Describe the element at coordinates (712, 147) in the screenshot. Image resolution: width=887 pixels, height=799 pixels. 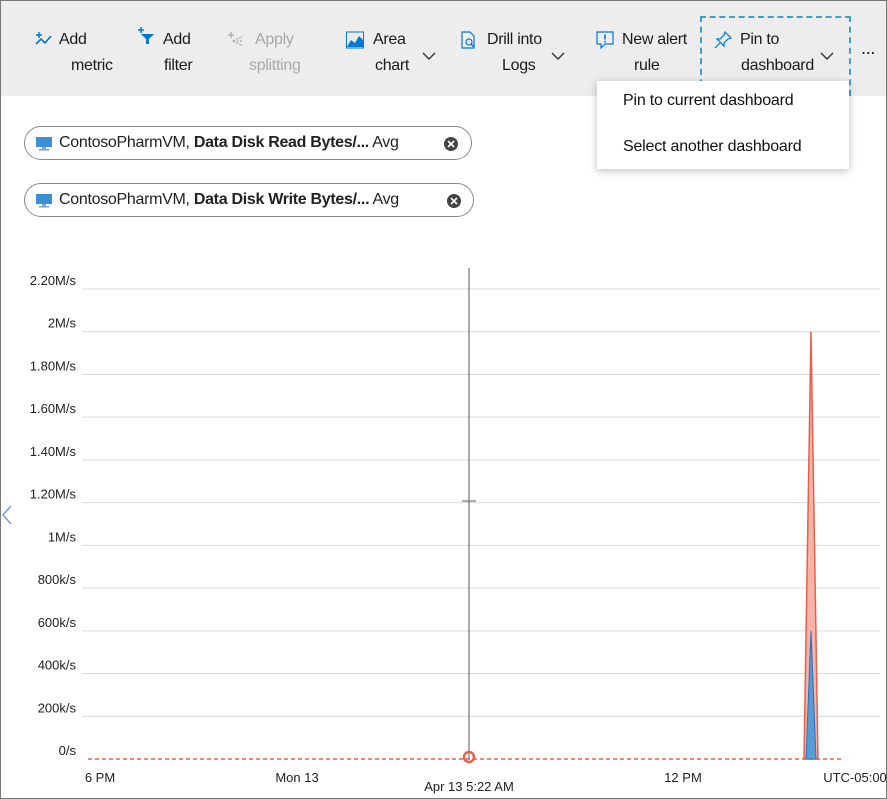
I see `menu-item-select-another: Select another dashboard` at that location.